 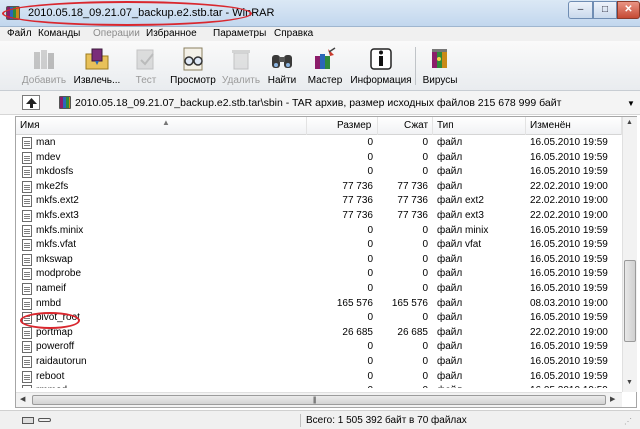 I want to click on menu-options: Параметры, so click(x=239, y=33).